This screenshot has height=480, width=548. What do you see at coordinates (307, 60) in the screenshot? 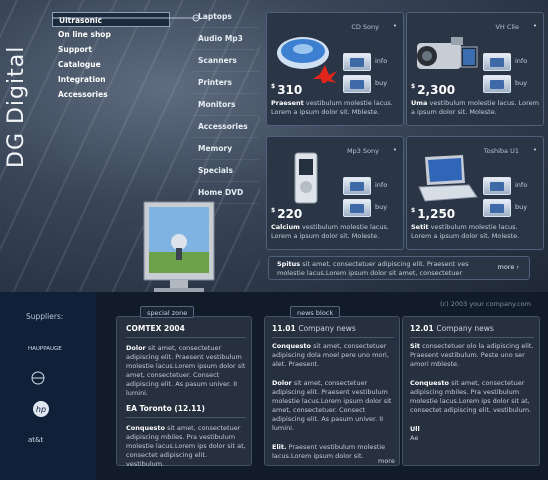
I see `cd-player-image` at bounding box center [307, 60].